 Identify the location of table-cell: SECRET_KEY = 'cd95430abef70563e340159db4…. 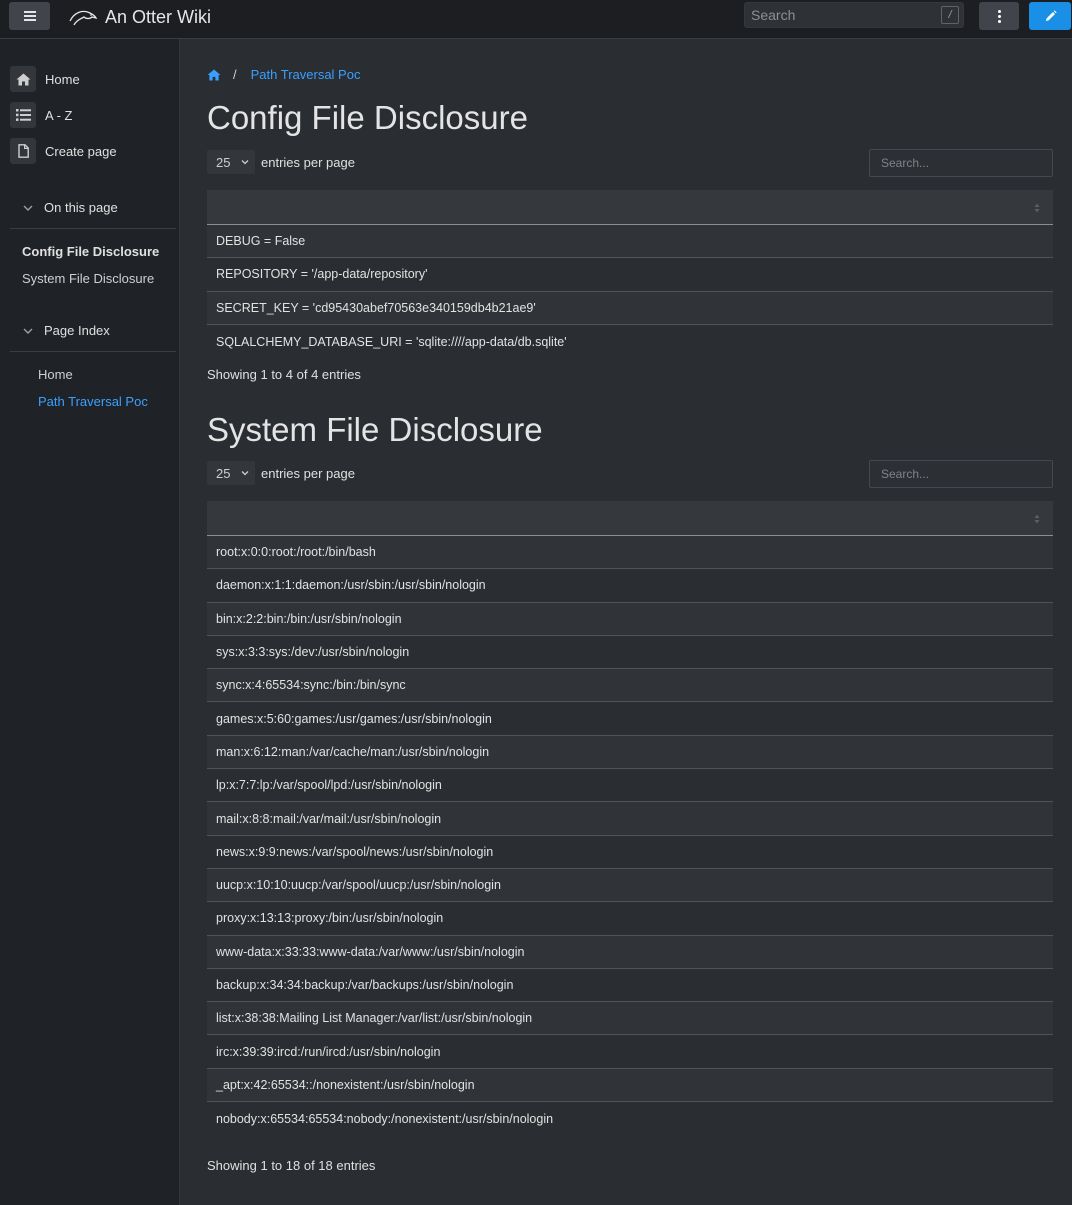
(376, 307).